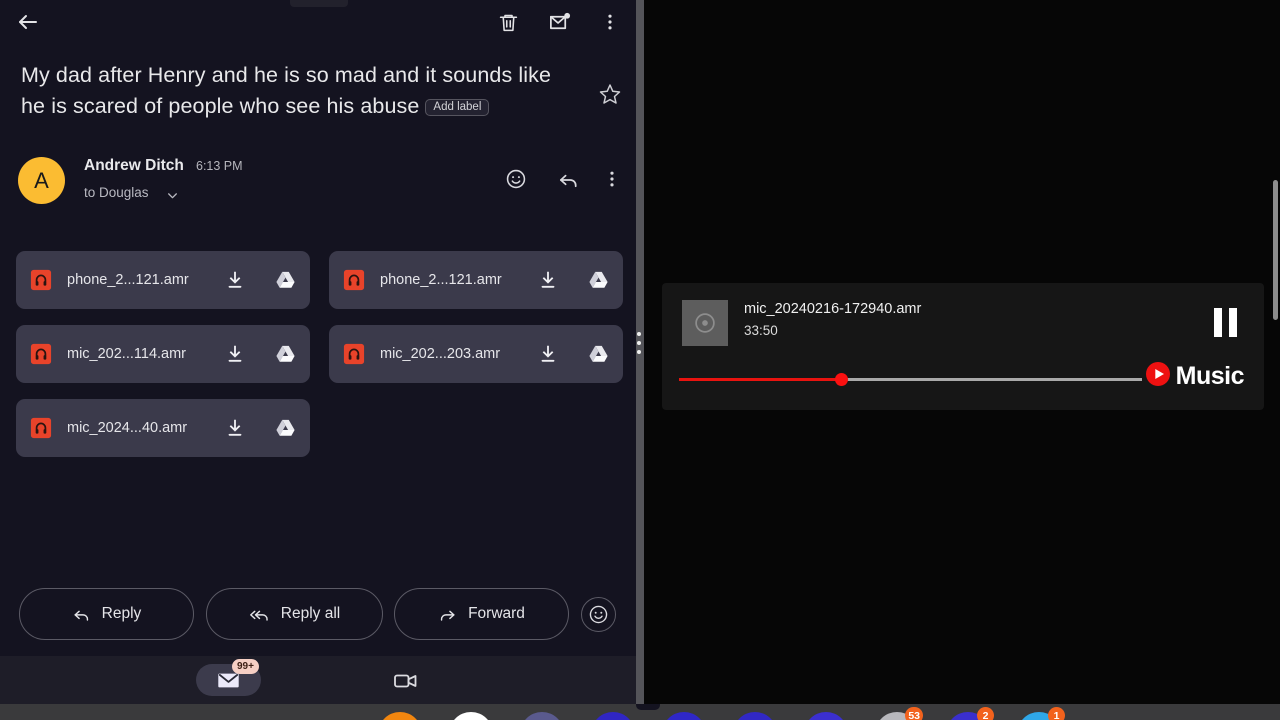 The image size is (1280, 720). I want to click on reply-action-bar: Reply Reply all Forward, so click(318, 614).